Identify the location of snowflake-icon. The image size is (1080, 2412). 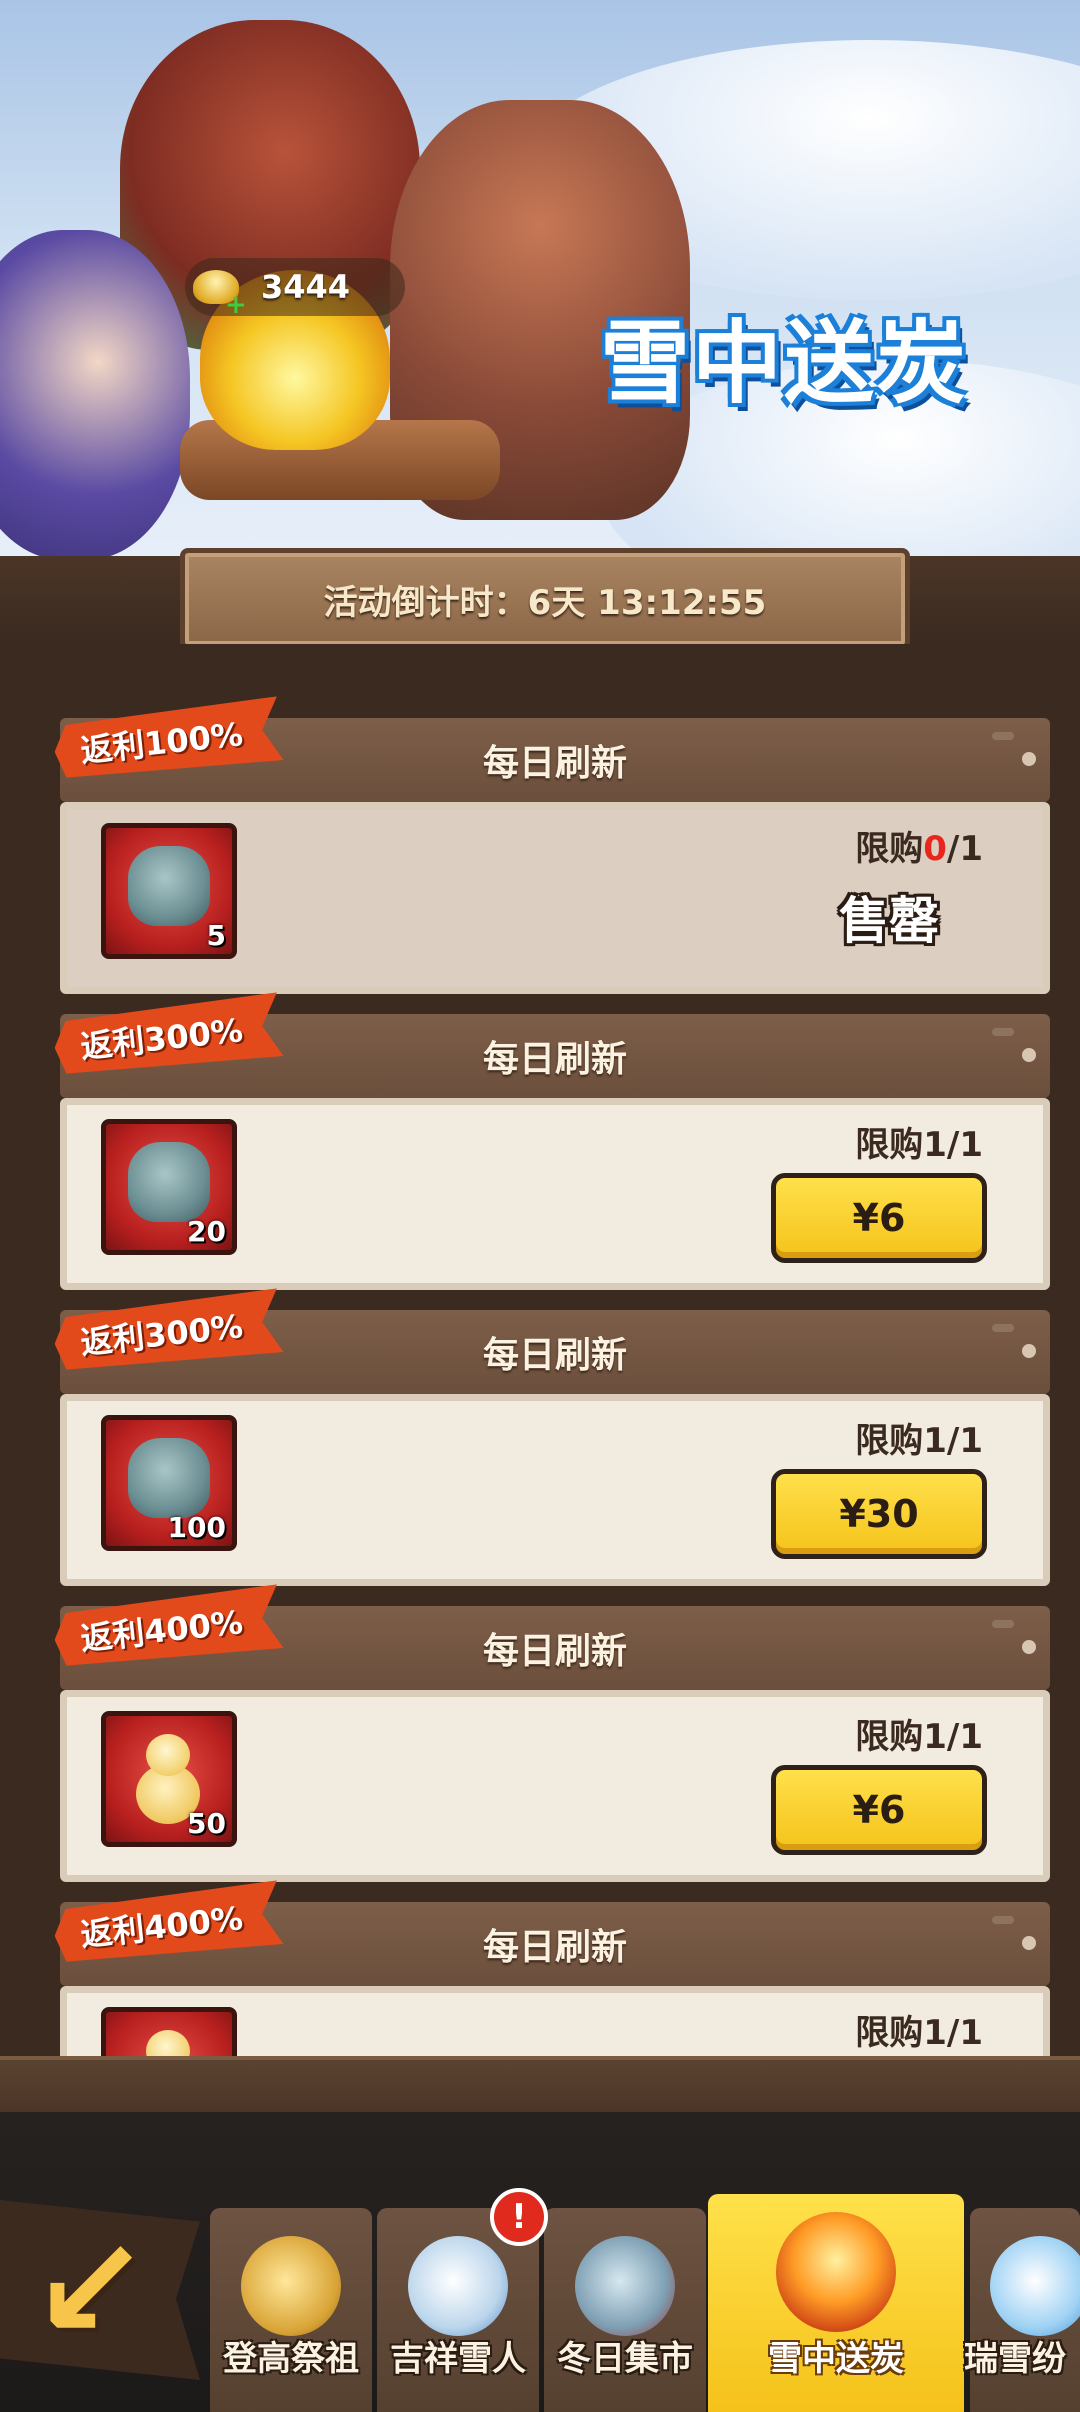
(1035, 2286).